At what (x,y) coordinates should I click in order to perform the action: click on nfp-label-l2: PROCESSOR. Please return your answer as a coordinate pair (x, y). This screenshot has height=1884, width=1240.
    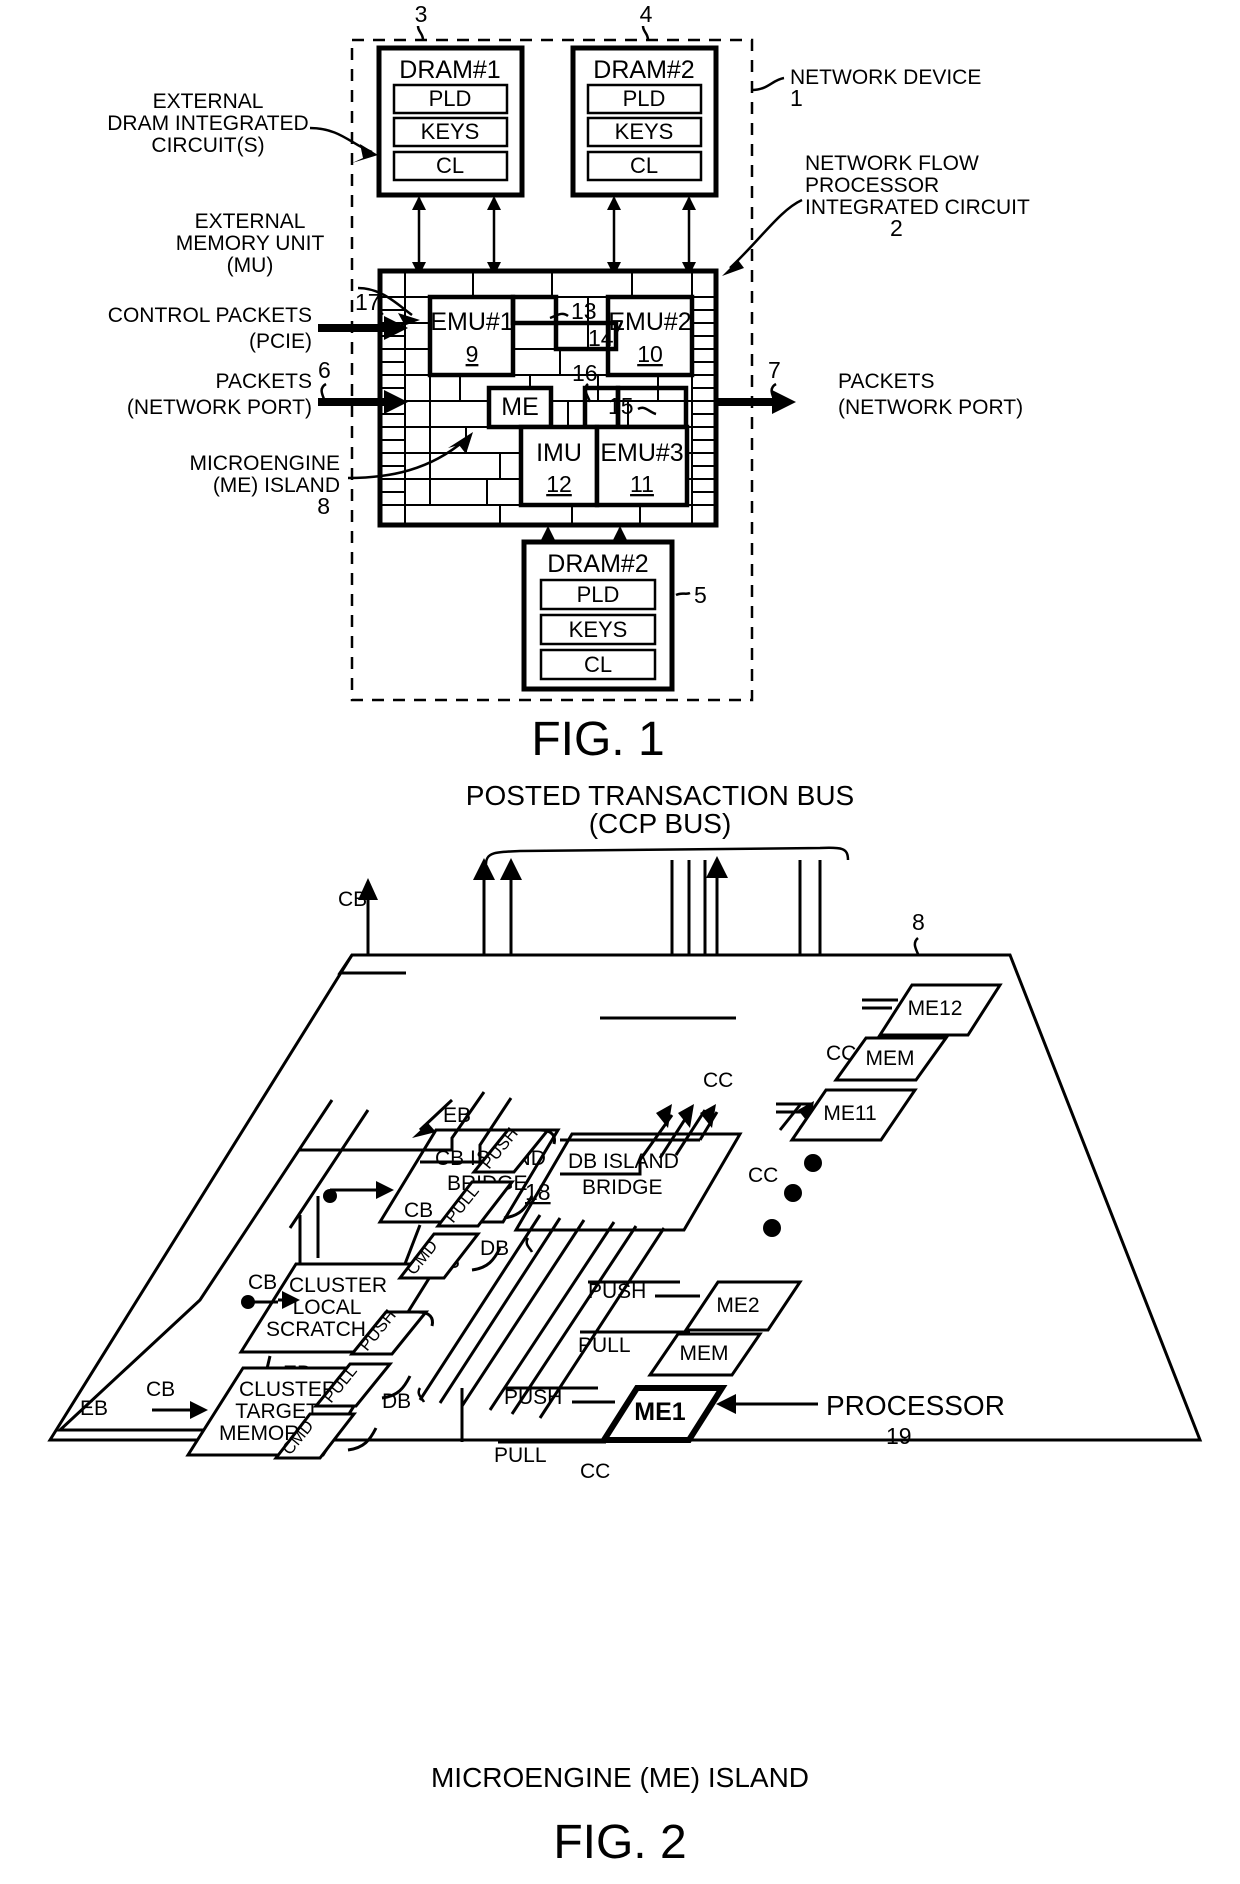
    Looking at the image, I should click on (872, 185).